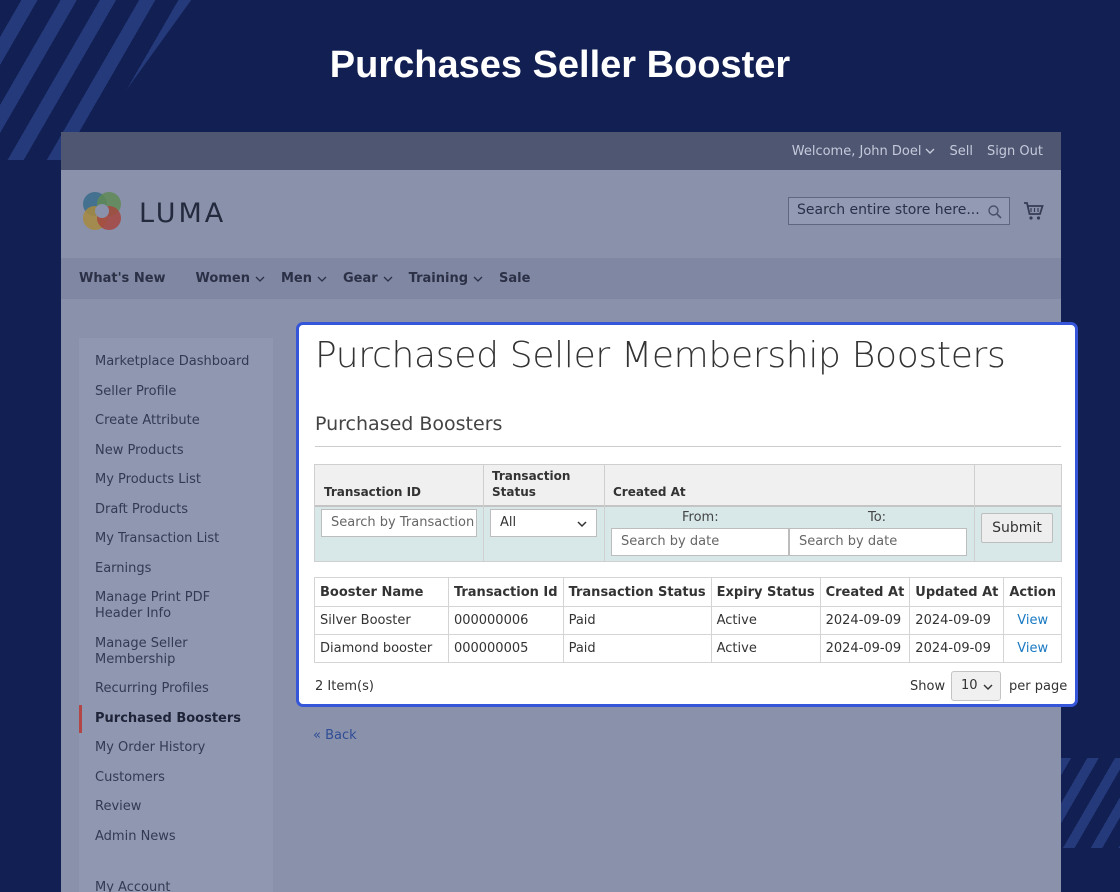 The width and height of the screenshot is (1120, 892). I want to click on sidebar-item-manage-seller-membership: Manage Seller Membership, so click(176, 652).